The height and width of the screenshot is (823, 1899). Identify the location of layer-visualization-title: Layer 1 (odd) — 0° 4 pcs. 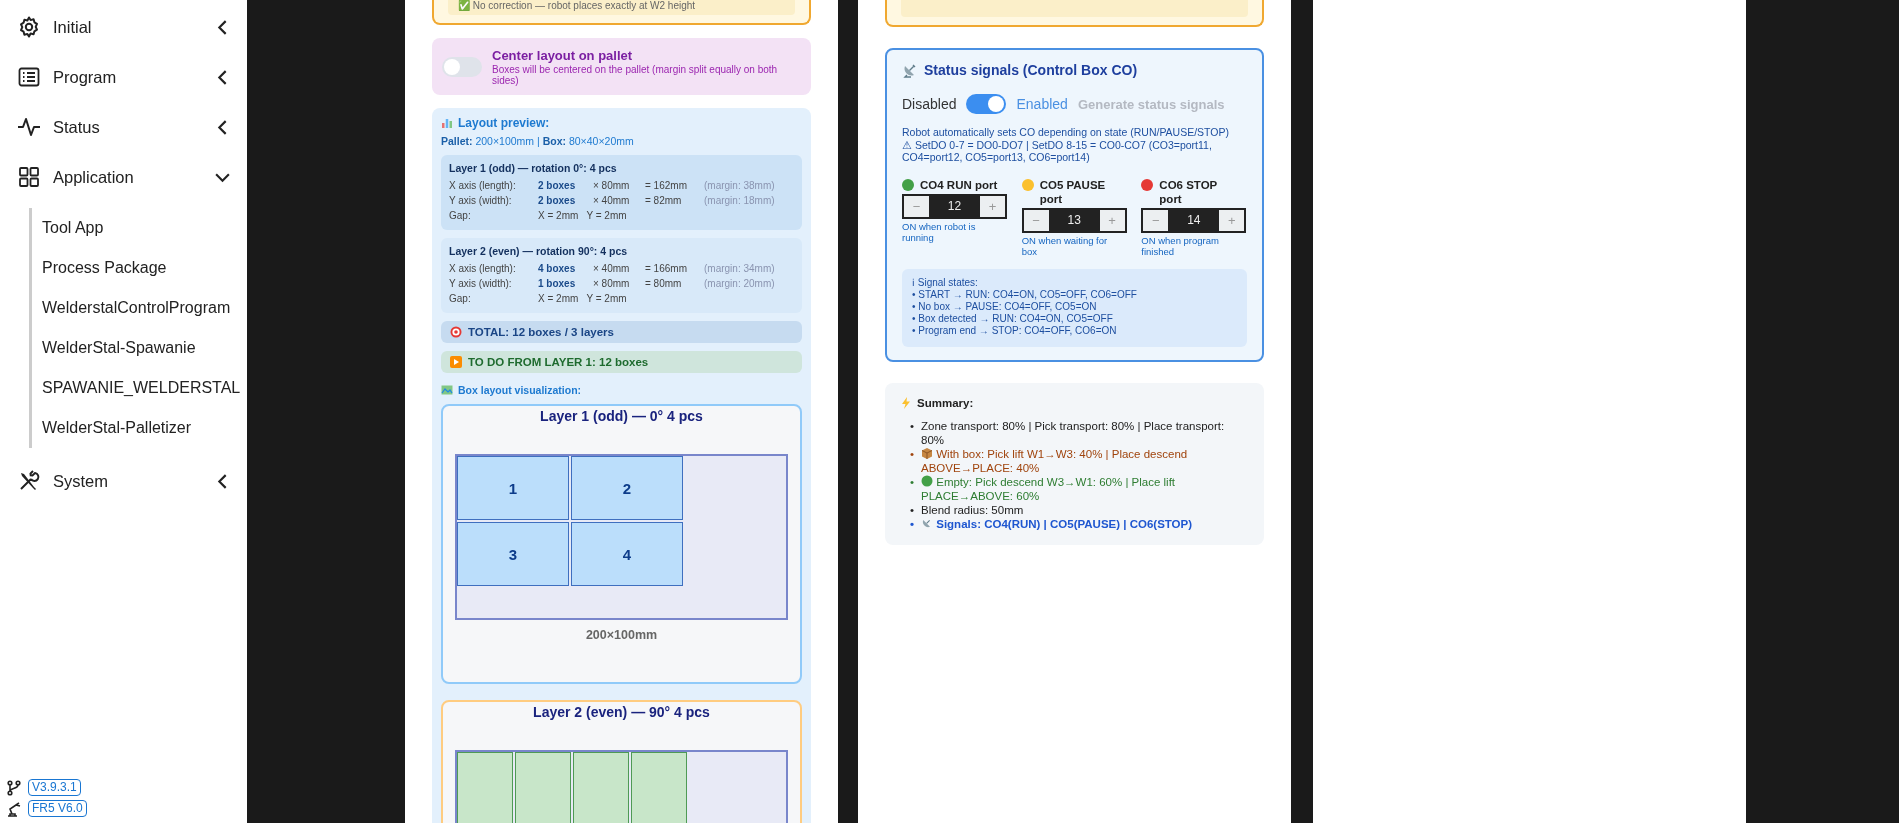
(621, 416).